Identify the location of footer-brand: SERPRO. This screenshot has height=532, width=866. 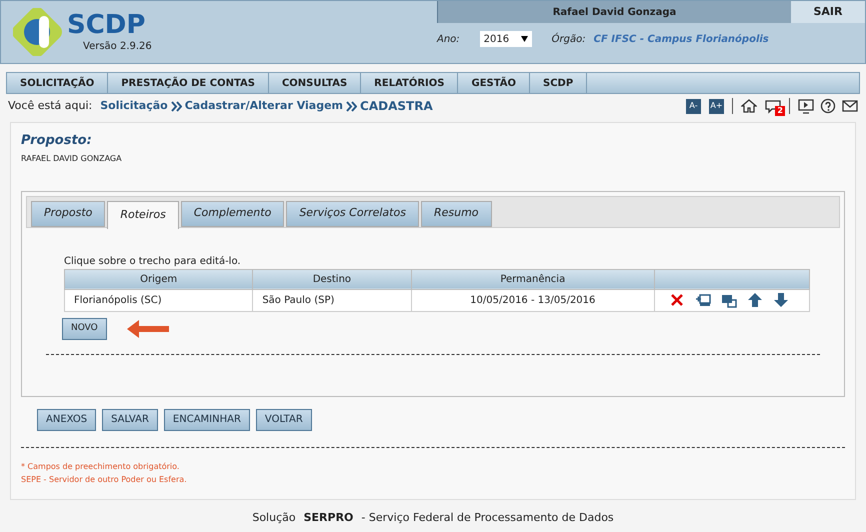
(329, 518).